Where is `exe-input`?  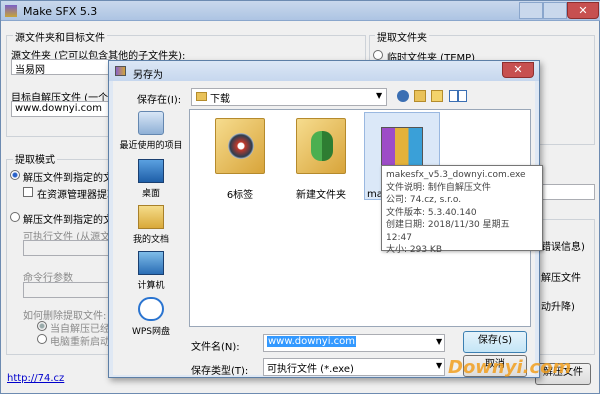 exe-input is located at coordinates (66, 248).